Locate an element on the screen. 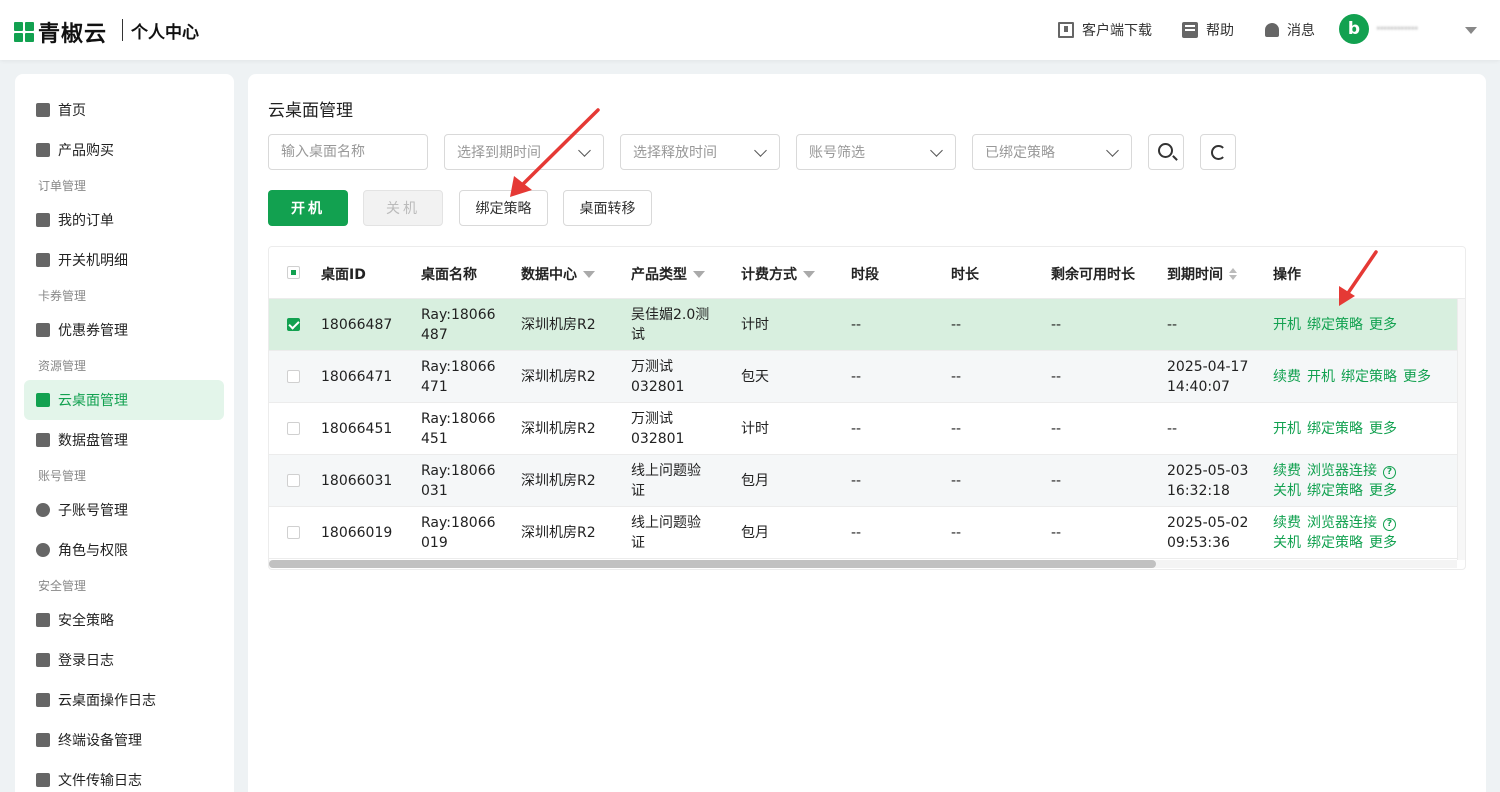  logo: 青椒云 is located at coordinates (60, 32).